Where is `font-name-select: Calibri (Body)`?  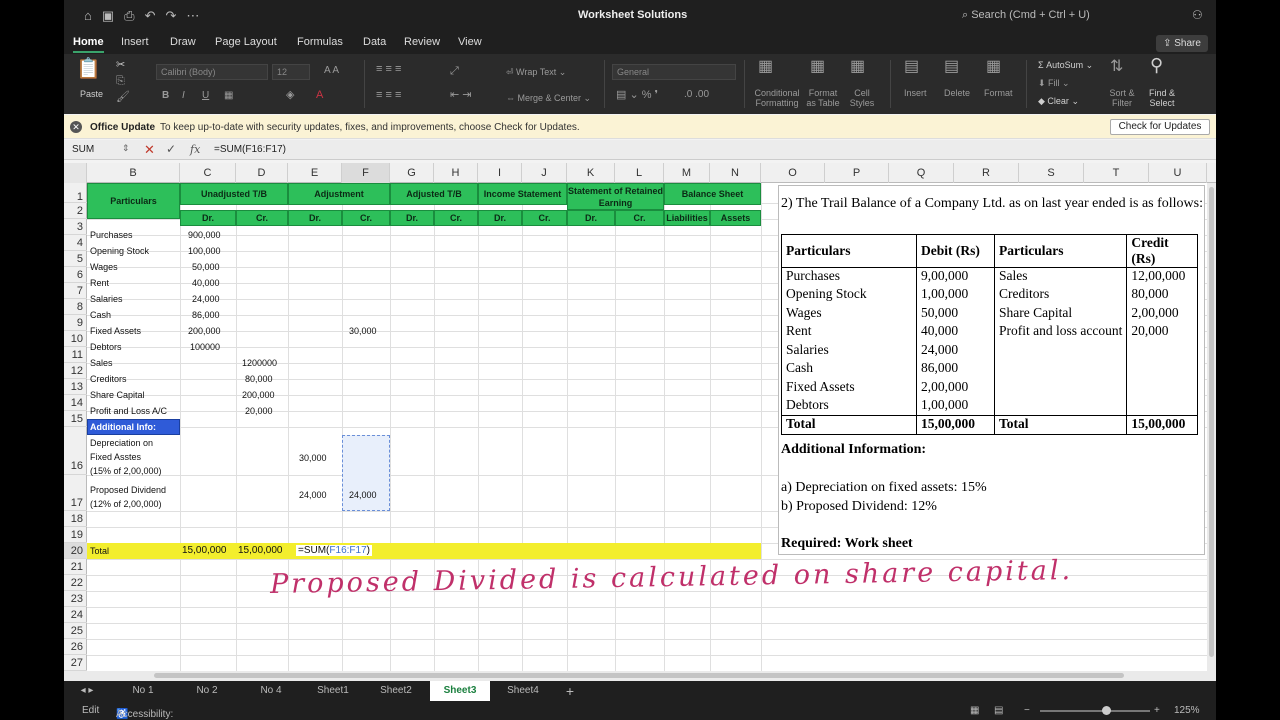
font-name-select: Calibri (Body) is located at coordinates (212, 72).